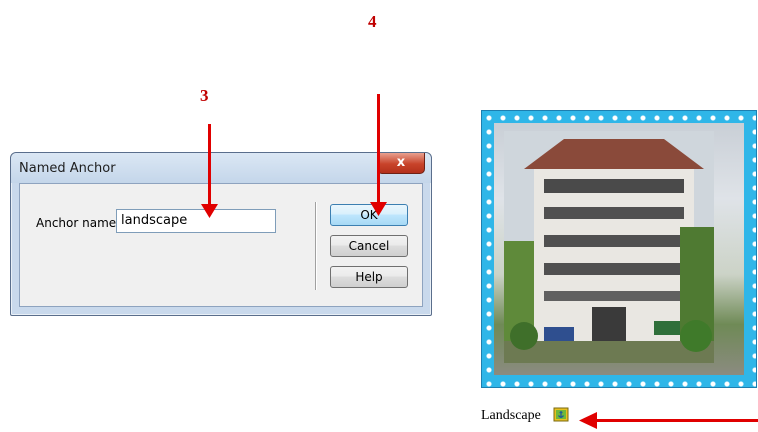 The image size is (758, 432). Describe the element at coordinates (588, 420) in the screenshot. I see `arrow-caption-head` at that location.